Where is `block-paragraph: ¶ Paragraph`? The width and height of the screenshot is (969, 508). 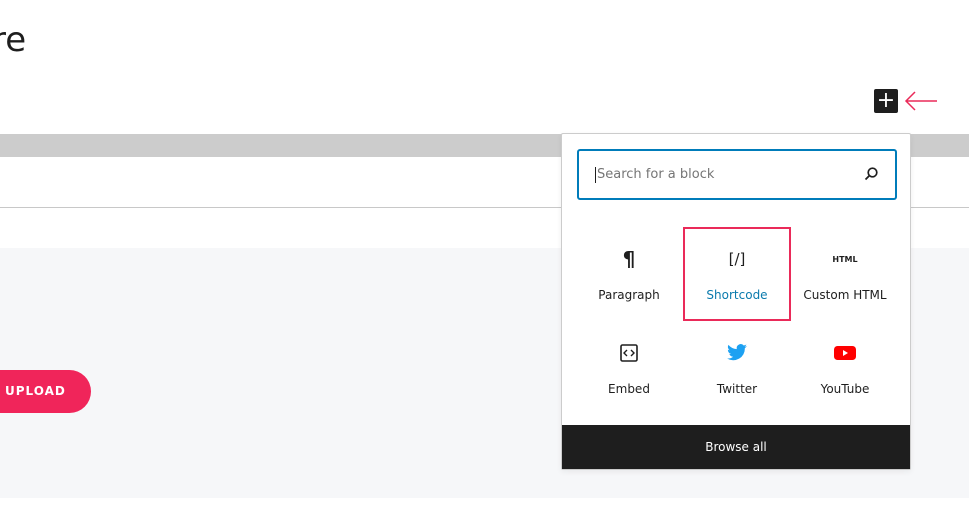 block-paragraph: ¶ Paragraph is located at coordinates (629, 274).